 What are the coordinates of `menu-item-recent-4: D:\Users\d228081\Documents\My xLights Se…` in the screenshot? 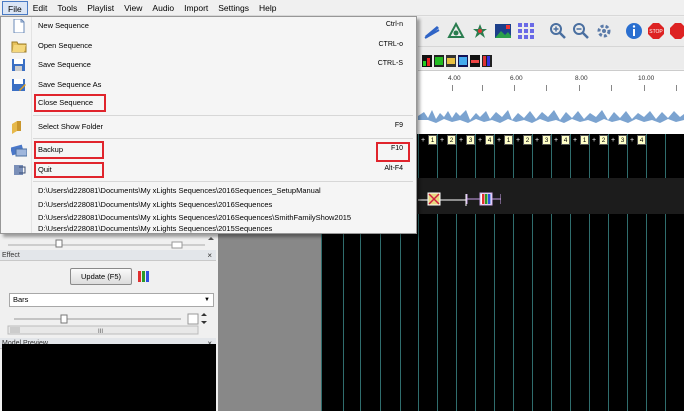 It's located at (208, 229).